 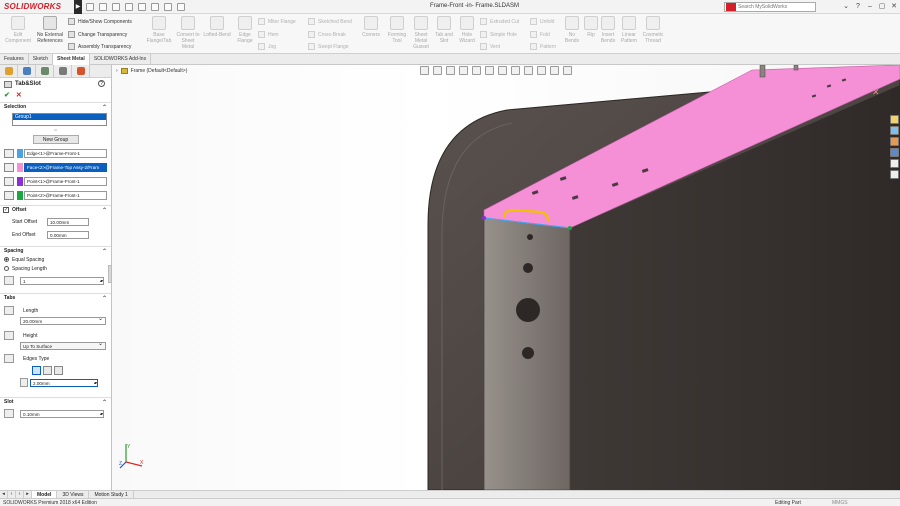 What do you see at coordinates (397, 30) in the screenshot?
I see `forming-tool-button: Forming Tool` at bounding box center [397, 30].